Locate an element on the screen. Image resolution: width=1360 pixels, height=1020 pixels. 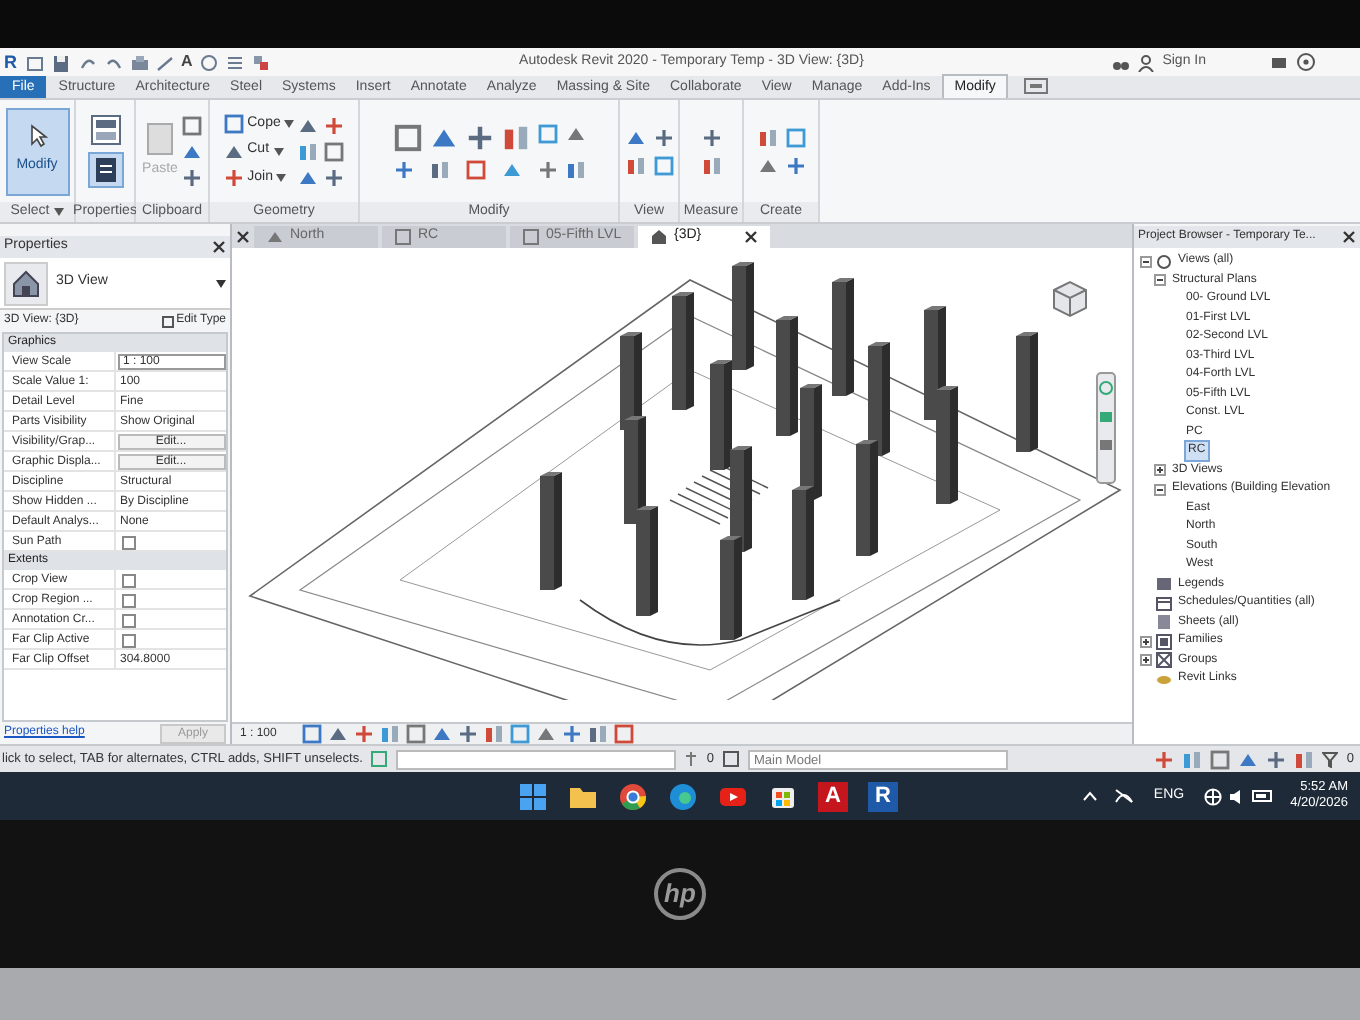
cursor-icon is located at coordinates (37, 136).